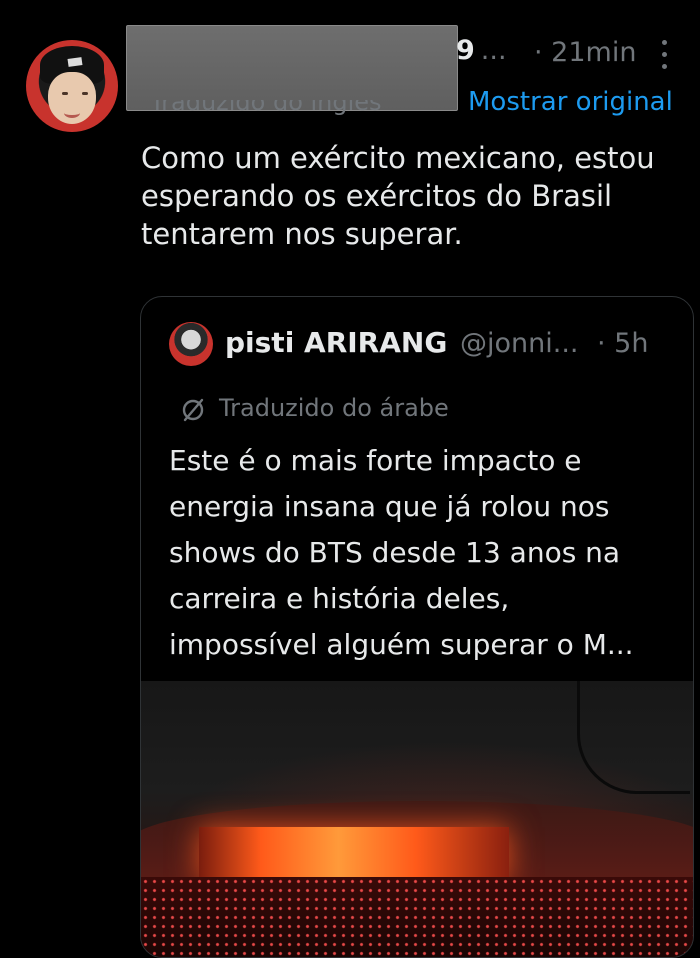  What do you see at coordinates (664, 57) in the screenshot?
I see `more-vertical-icon` at bounding box center [664, 57].